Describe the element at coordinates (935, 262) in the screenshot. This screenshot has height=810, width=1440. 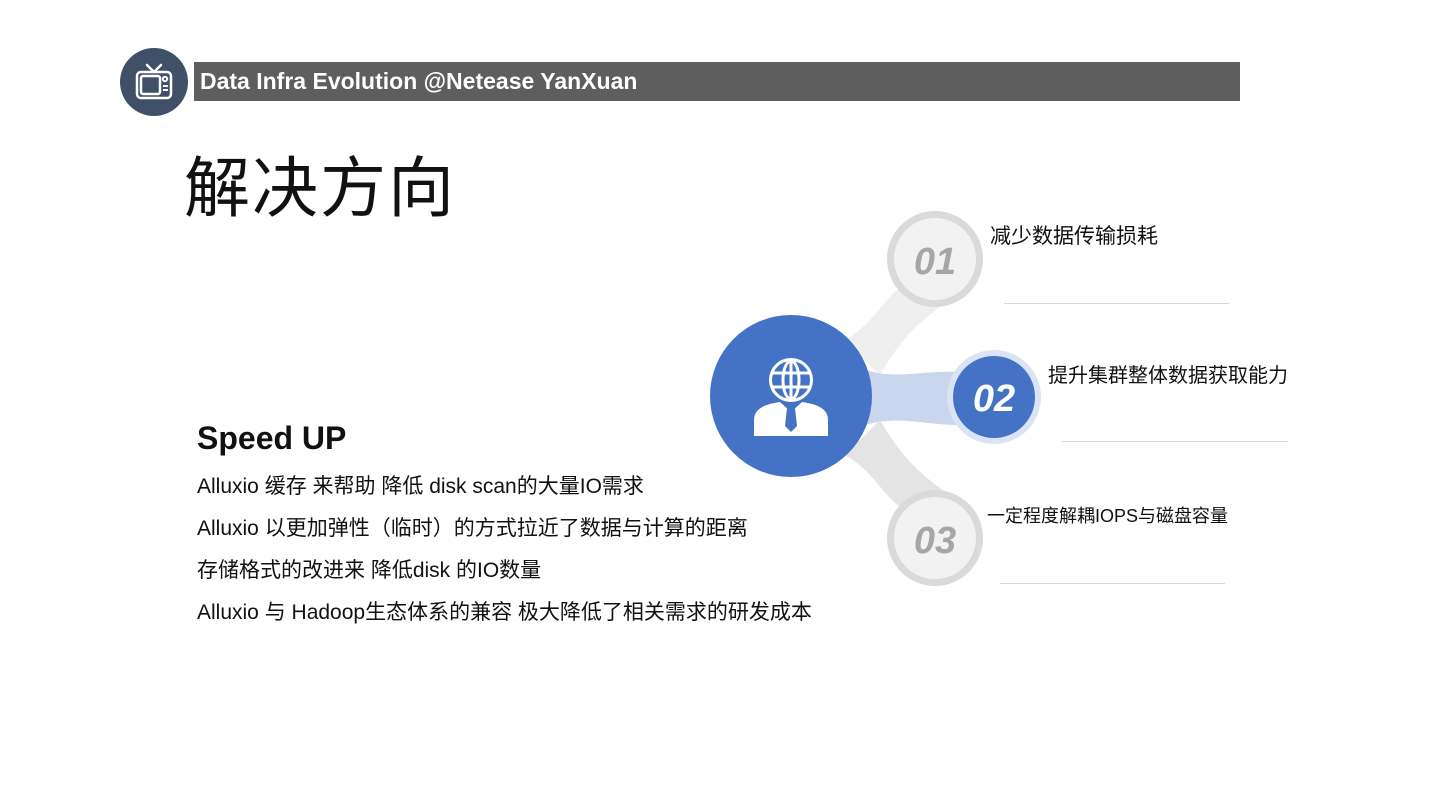
I see `node-01-number: 01` at that location.